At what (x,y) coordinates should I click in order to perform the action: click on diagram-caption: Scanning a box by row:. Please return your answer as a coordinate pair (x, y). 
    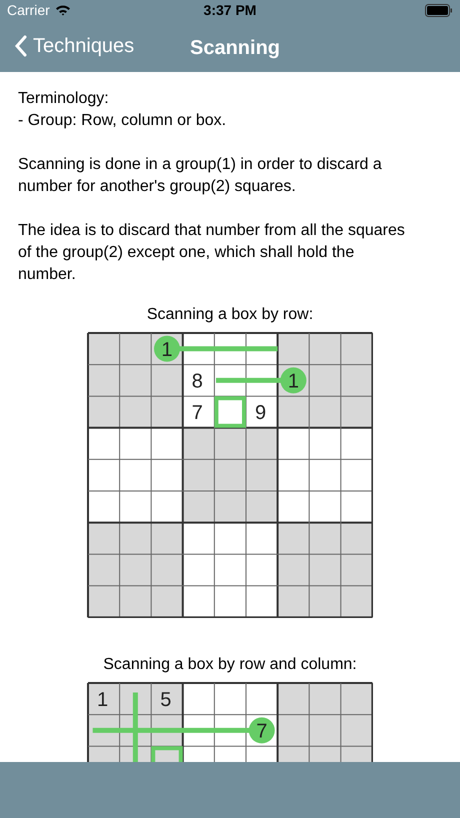
    Looking at the image, I should click on (230, 315).